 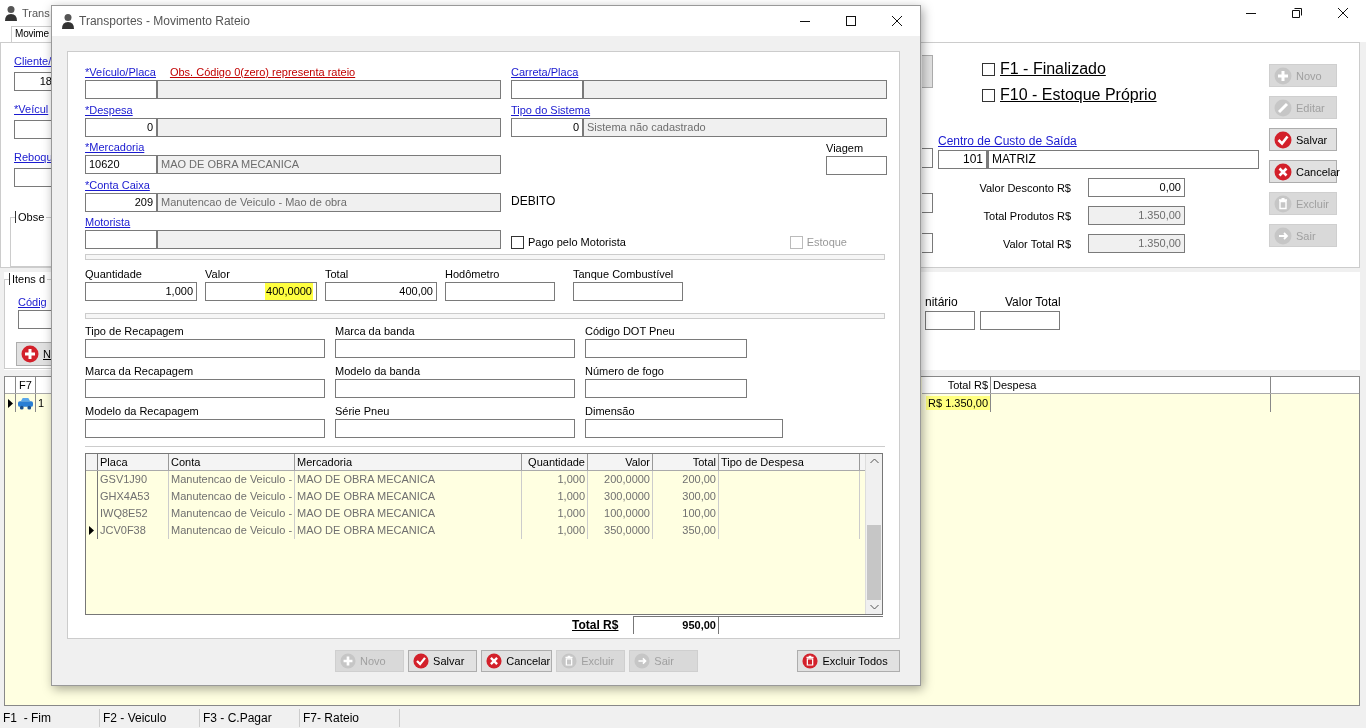 I want to click on table-cell: 200,00, so click(x=686, y=479).